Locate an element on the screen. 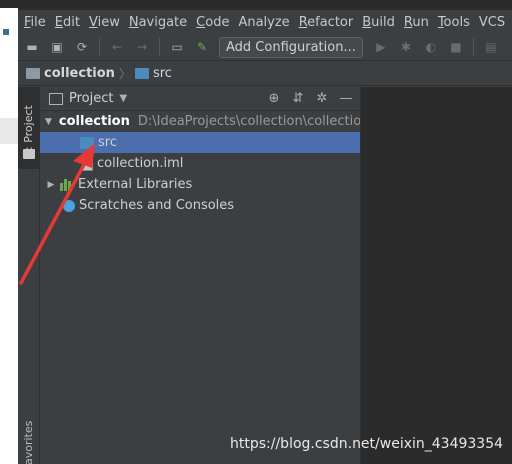 Image resolution: width=512 pixels, height=464 pixels. open-folder-icon: ▬ is located at coordinates (32, 47).